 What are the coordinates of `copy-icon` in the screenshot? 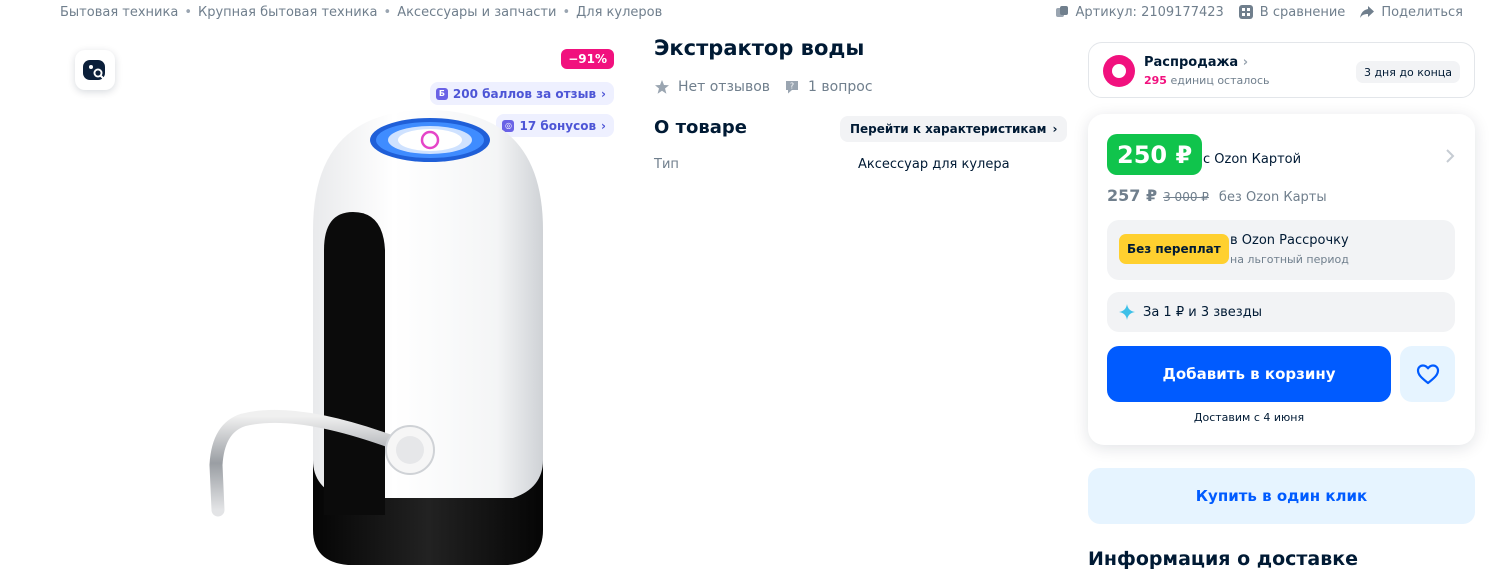 It's located at (1061, 11).